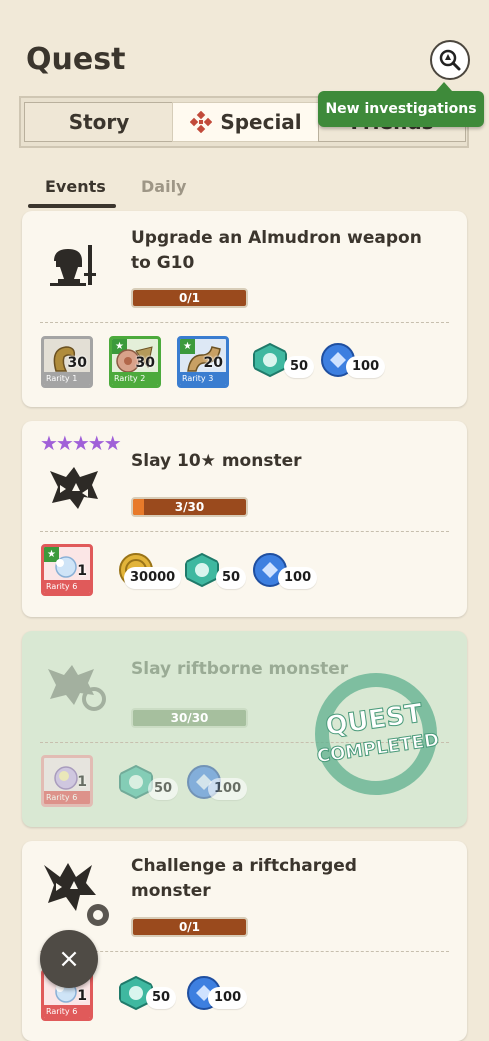 Image resolution: width=489 pixels, height=1041 pixels. I want to click on close-button: ×, so click(69, 959).